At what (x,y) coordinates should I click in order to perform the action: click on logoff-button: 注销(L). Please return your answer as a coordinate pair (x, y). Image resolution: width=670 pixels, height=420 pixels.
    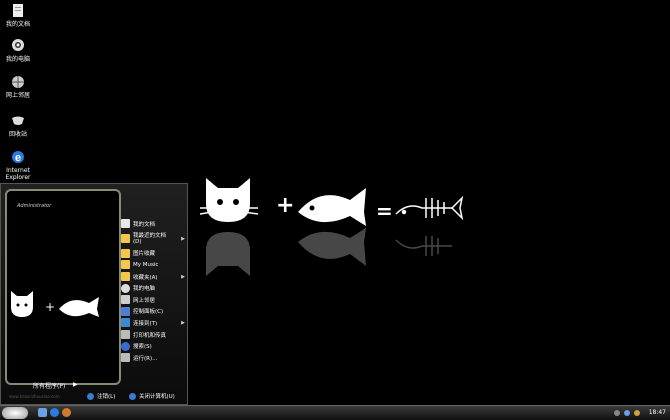
    Looking at the image, I should click on (101, 396).